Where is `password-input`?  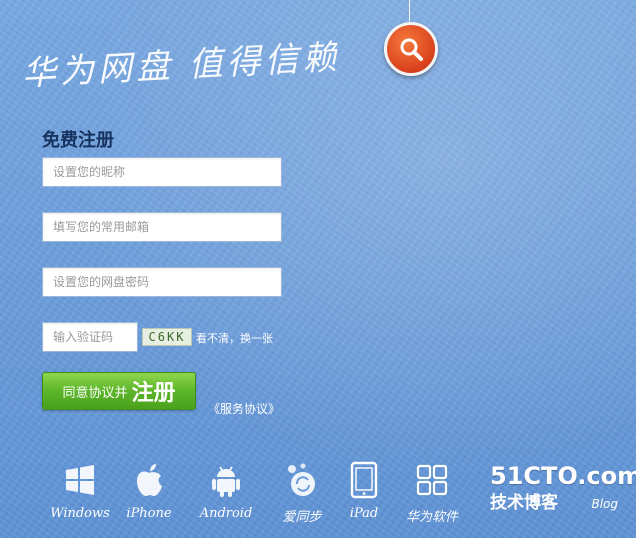 password-input is located at coordinates (162, 282).